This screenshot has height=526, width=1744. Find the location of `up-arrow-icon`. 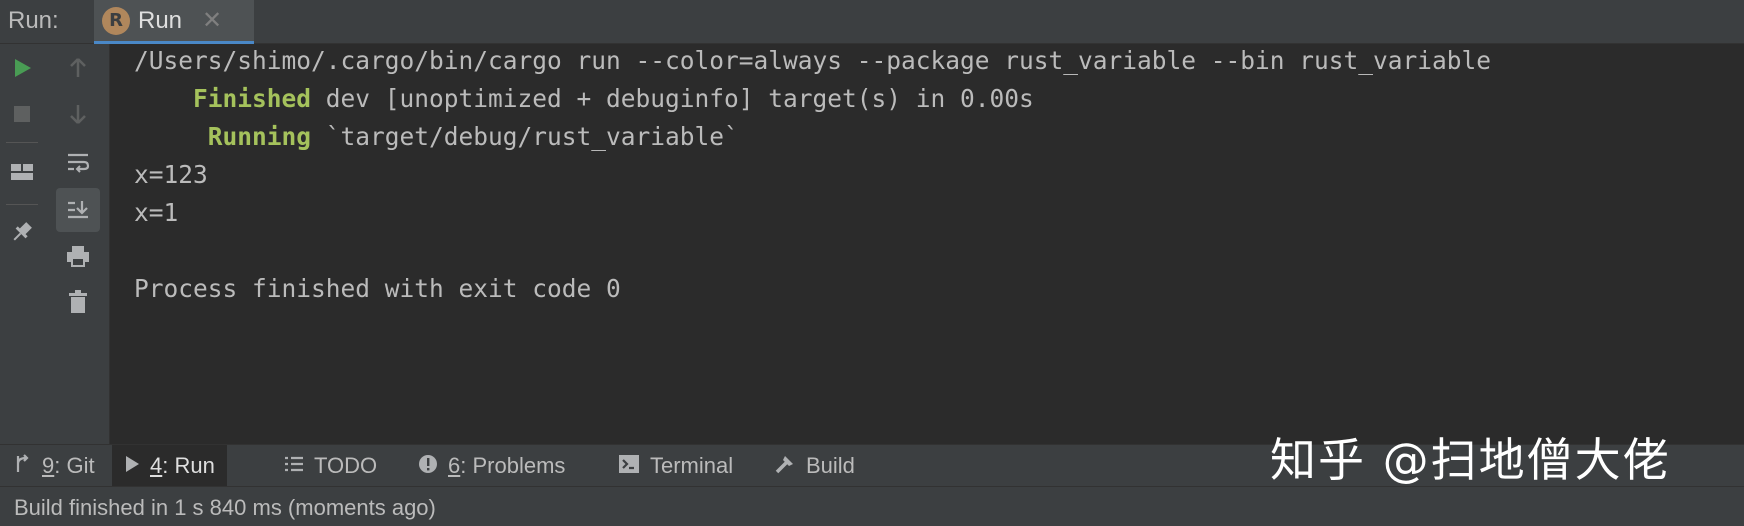

up-arrow-icon is located at coordinates (78, 68).